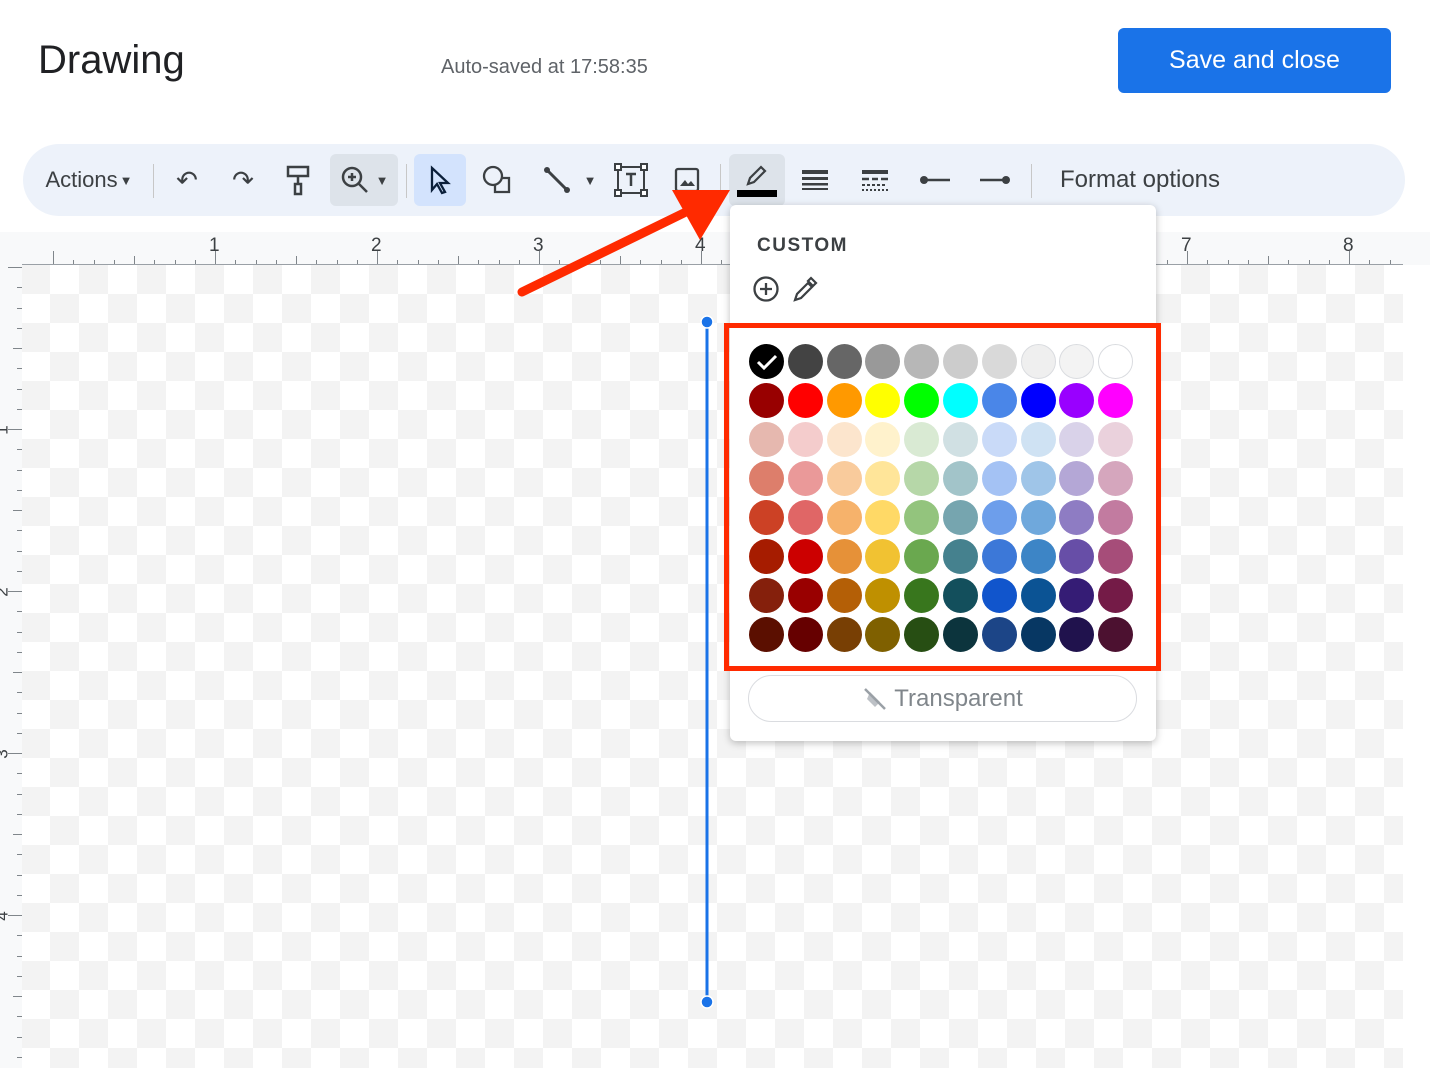  Describe the element at coordinates (707, 322) in the screenshot. I see `line-handle-start` at that location.